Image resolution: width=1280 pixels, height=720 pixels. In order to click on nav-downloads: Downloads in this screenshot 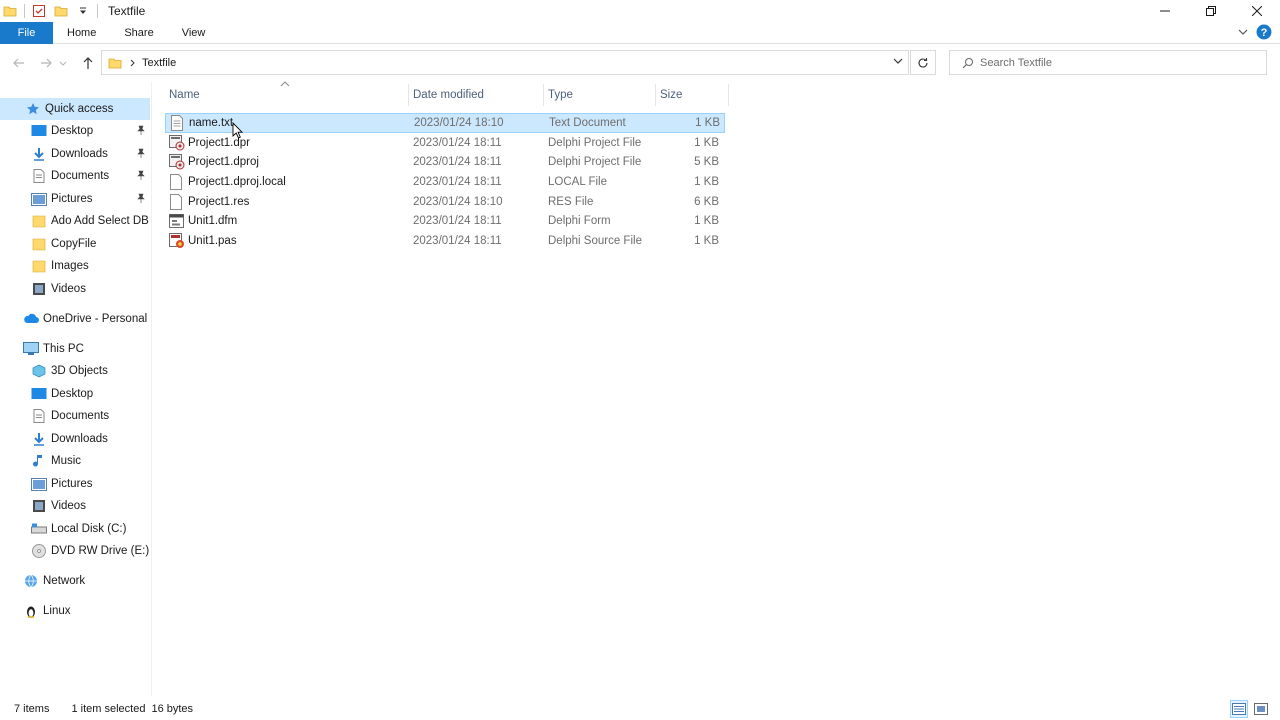, I will do `click(75, 439)`.